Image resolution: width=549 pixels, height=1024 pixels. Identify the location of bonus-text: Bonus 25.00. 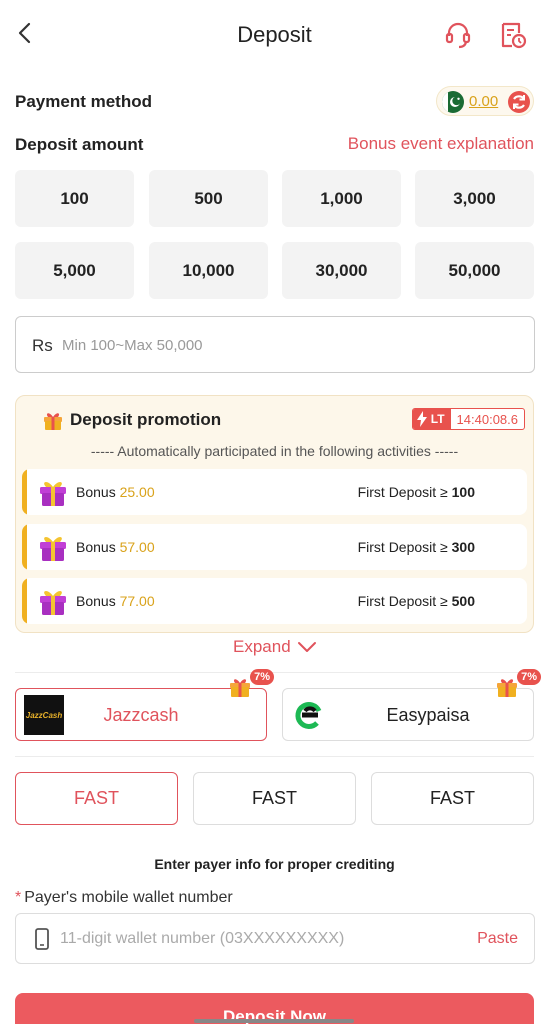
(115, 492).